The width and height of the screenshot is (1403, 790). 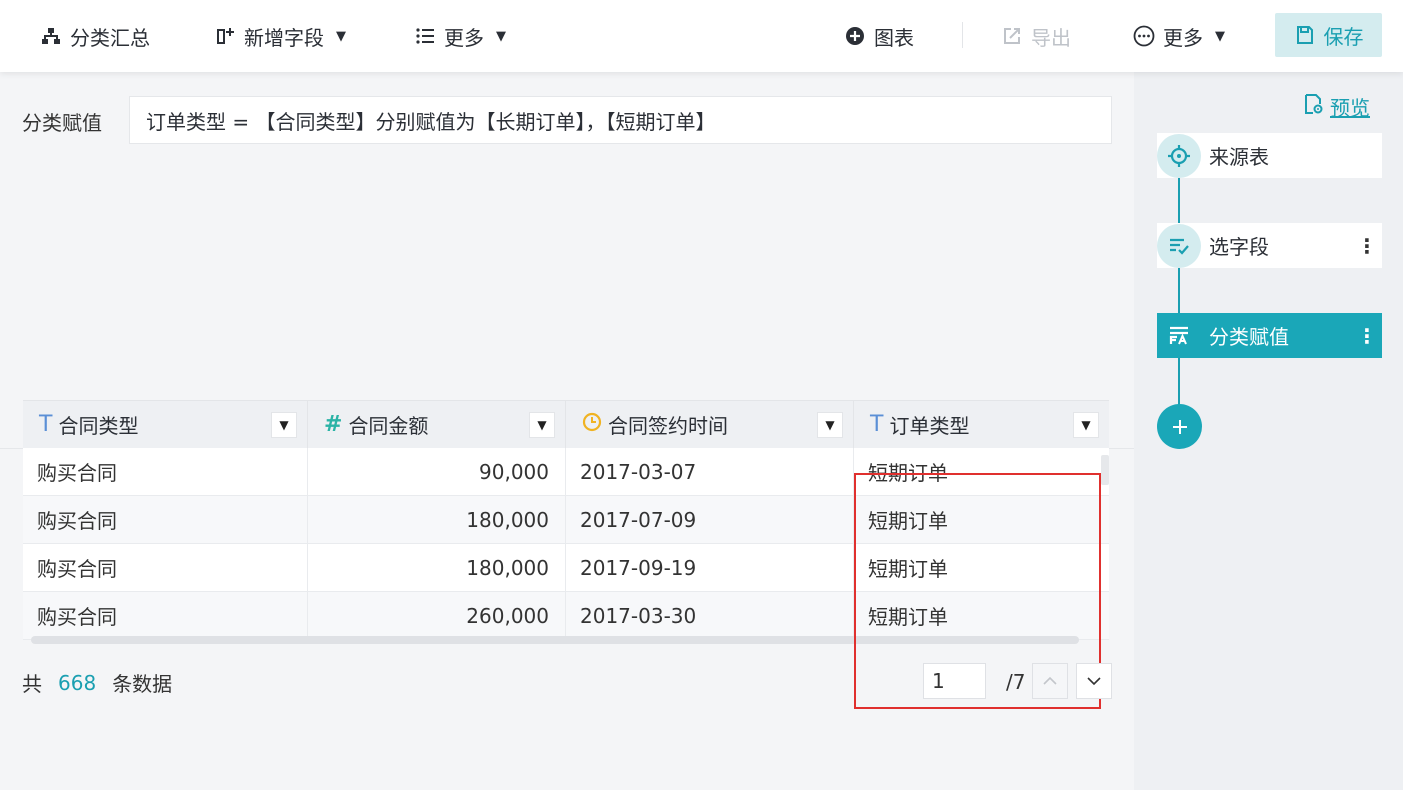 I want to click on number-type-icon: #, so click(x=333, y=424).